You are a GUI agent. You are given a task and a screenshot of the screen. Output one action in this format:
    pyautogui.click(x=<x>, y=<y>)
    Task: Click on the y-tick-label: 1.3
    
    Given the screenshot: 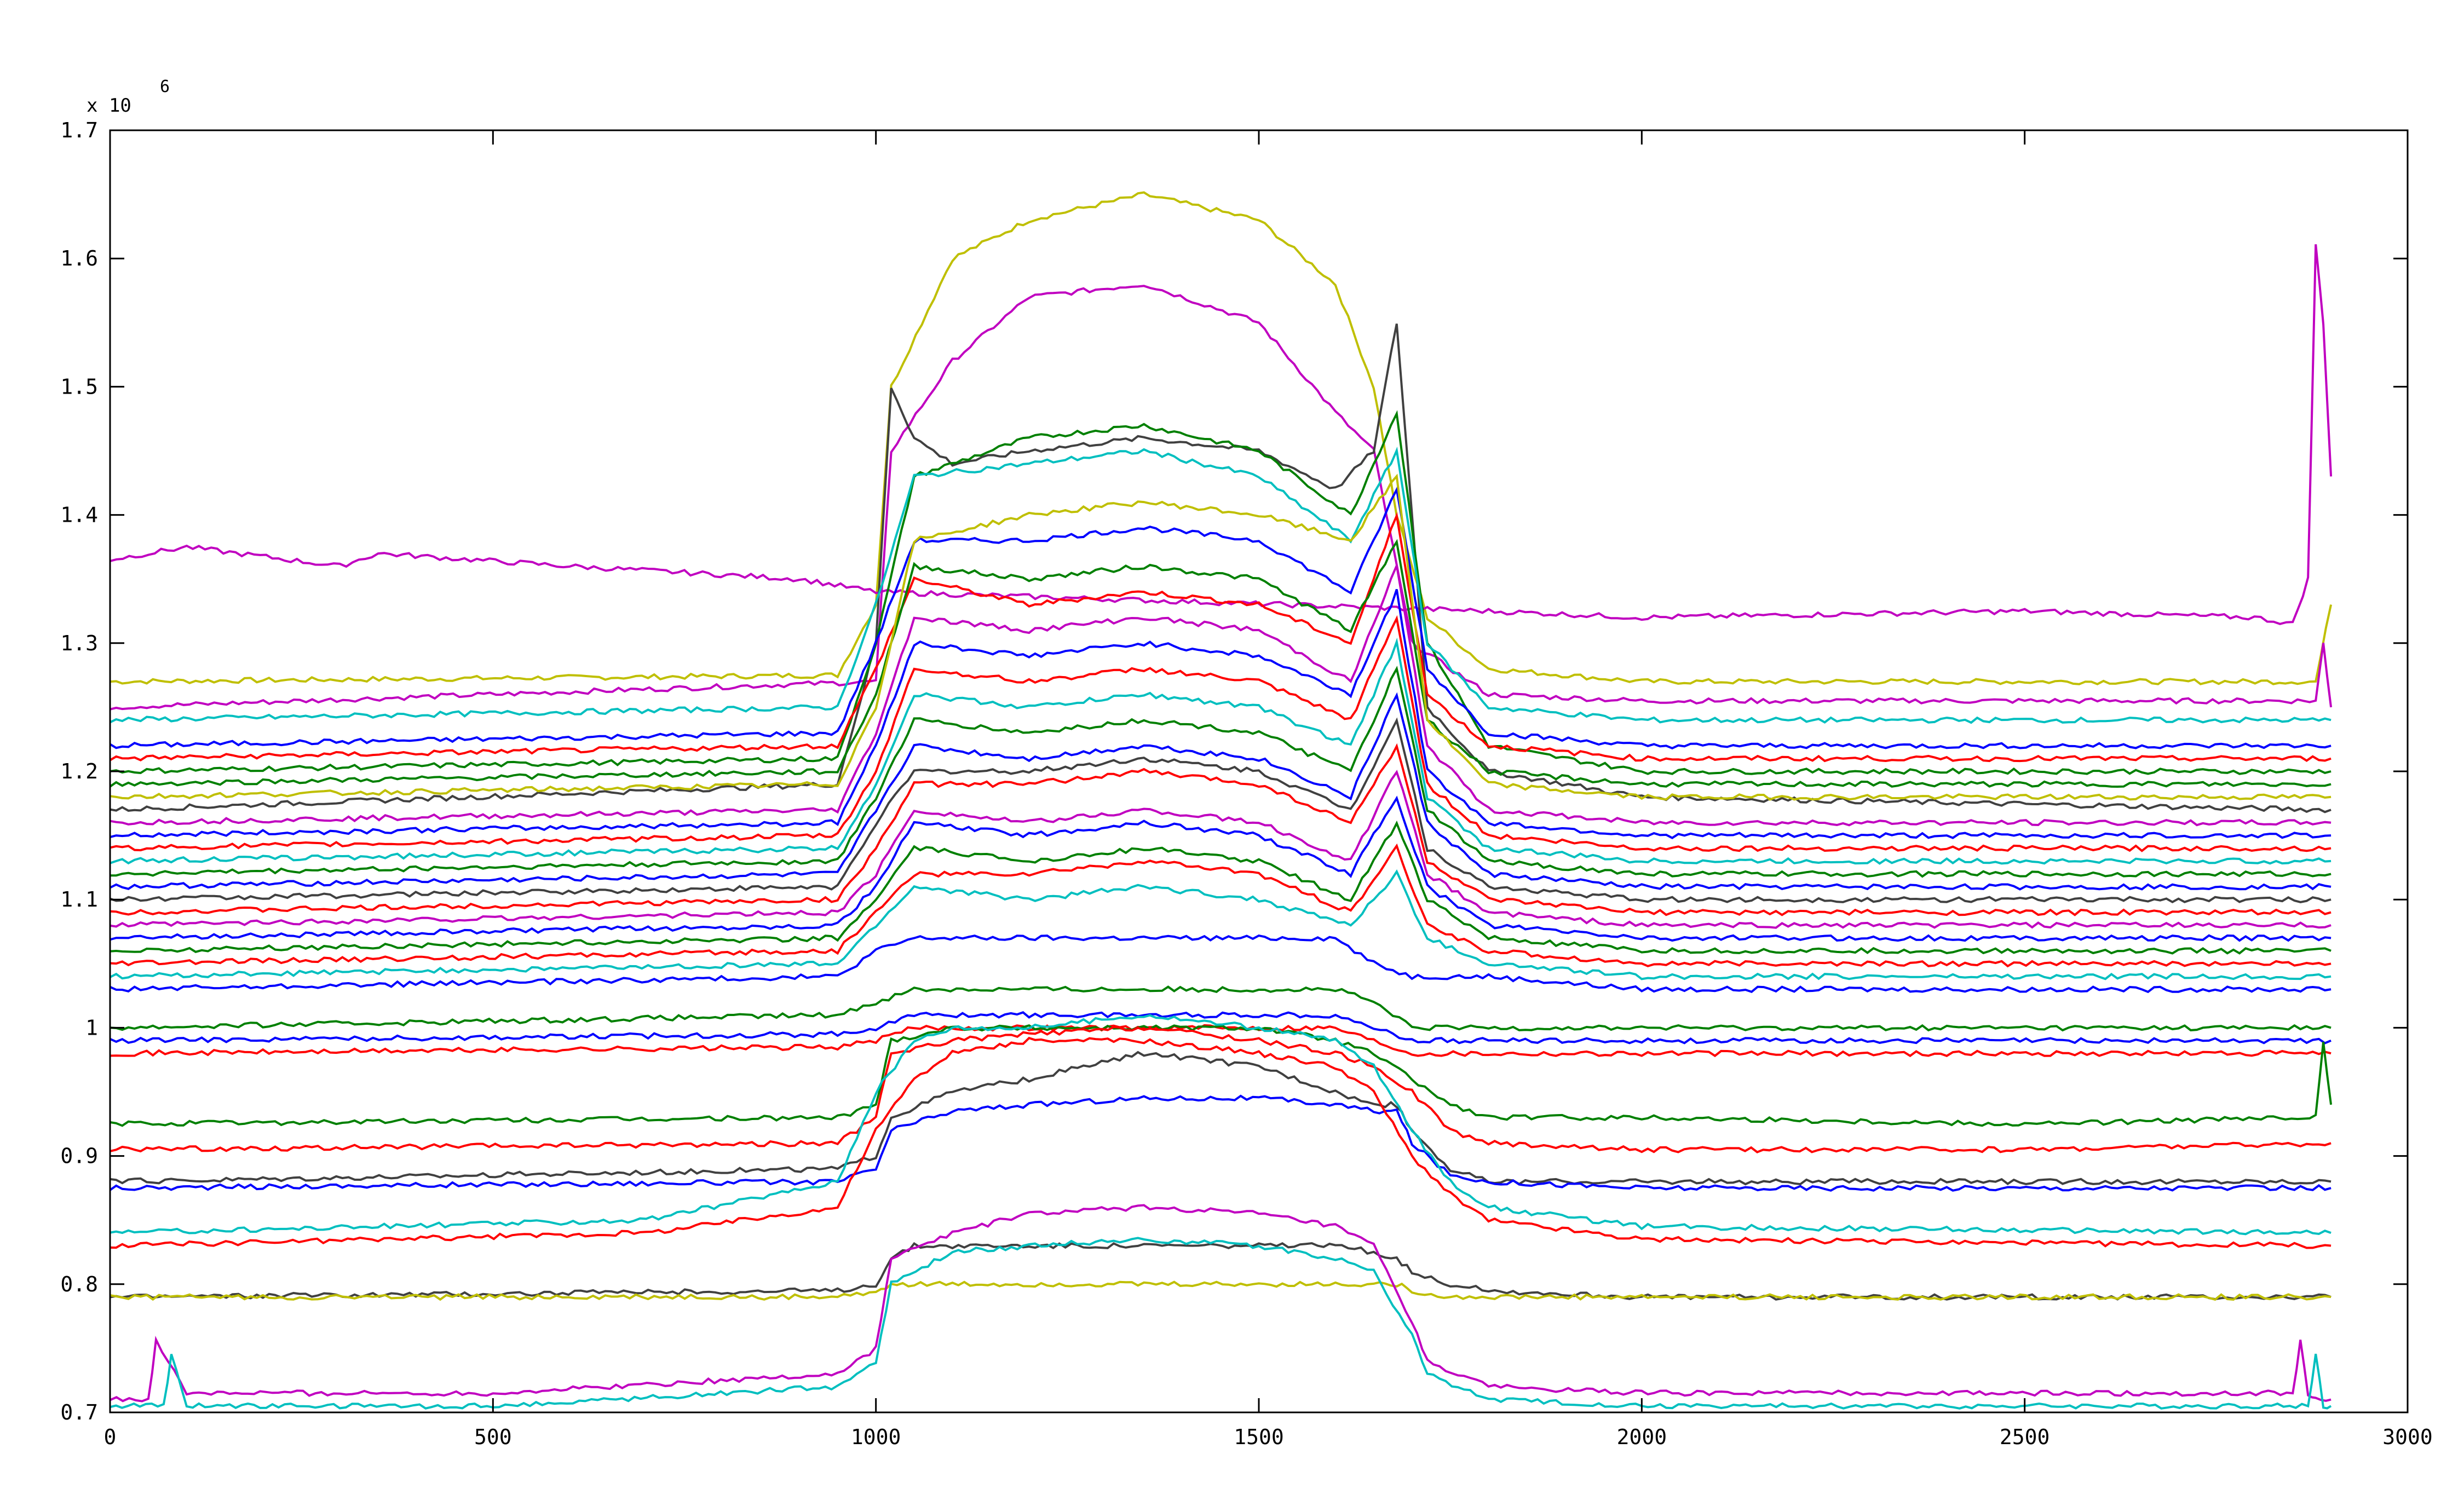 What is the action you would take?
    pyautogui.click(x=79, y=643)
    